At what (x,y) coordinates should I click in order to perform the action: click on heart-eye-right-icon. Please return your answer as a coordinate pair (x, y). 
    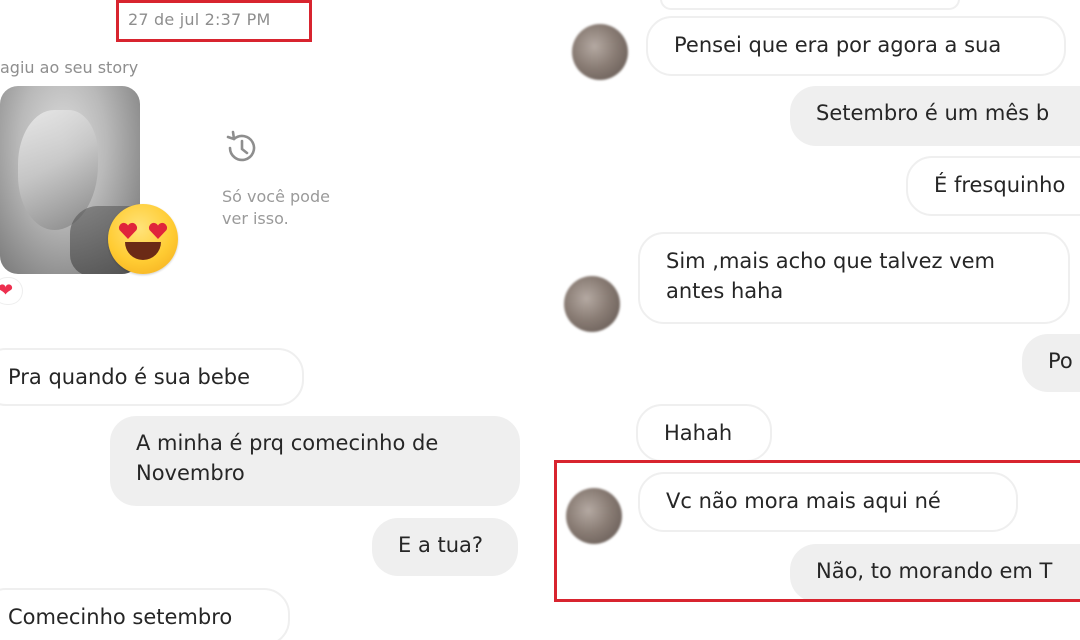
    Looking at the image, I should click on (158, 231).